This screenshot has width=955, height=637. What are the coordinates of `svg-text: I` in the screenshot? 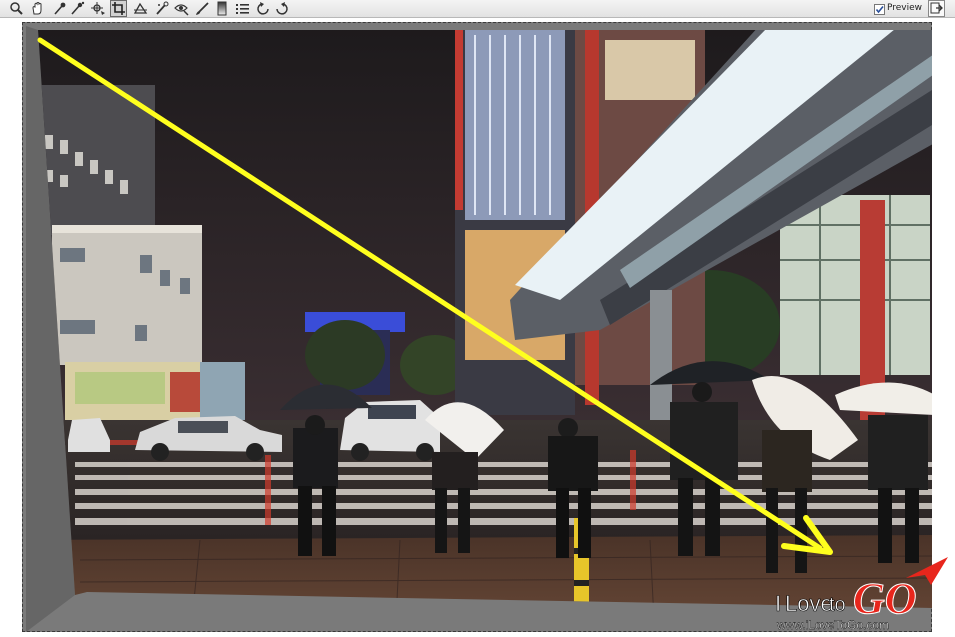 It's located at (778, 603).